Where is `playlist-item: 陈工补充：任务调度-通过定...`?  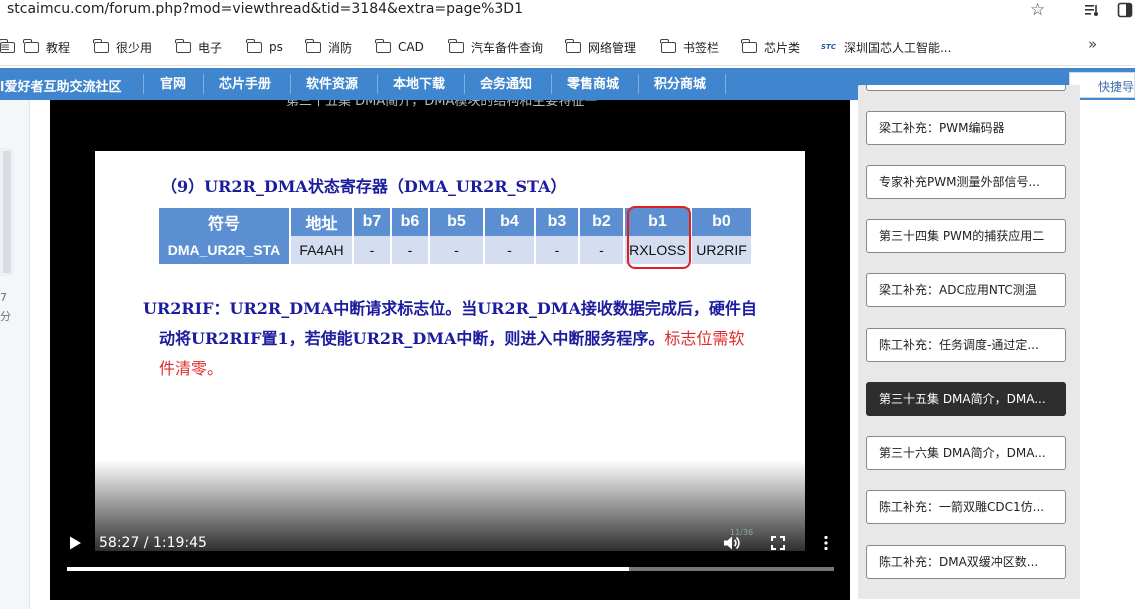 playlist-item: 陈工补充：任务调度-通过定... is located at coordinates (966, 345).